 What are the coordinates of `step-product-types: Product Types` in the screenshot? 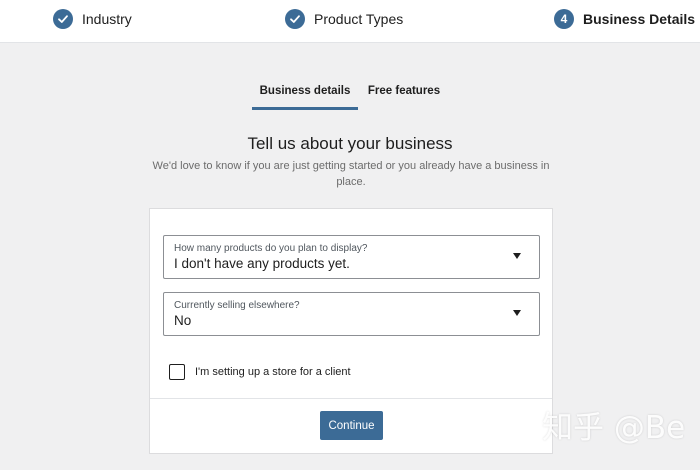 It's located at (344, 19).